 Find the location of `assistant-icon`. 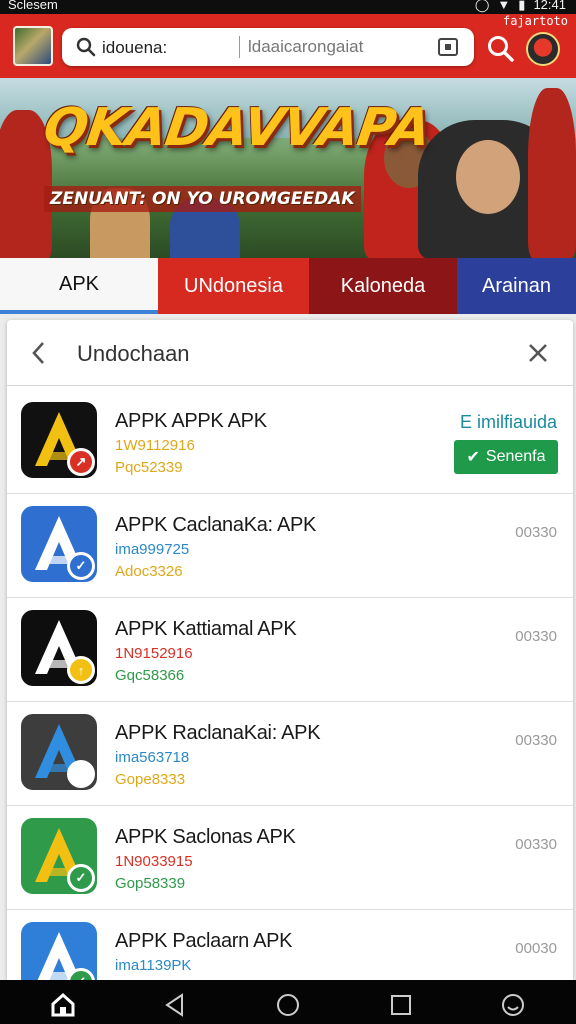

assistant-icon is located at coordinates (513, 1005).